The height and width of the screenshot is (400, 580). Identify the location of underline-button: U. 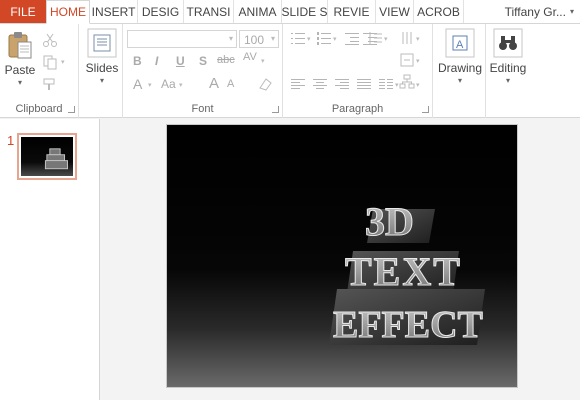
(180, 61).